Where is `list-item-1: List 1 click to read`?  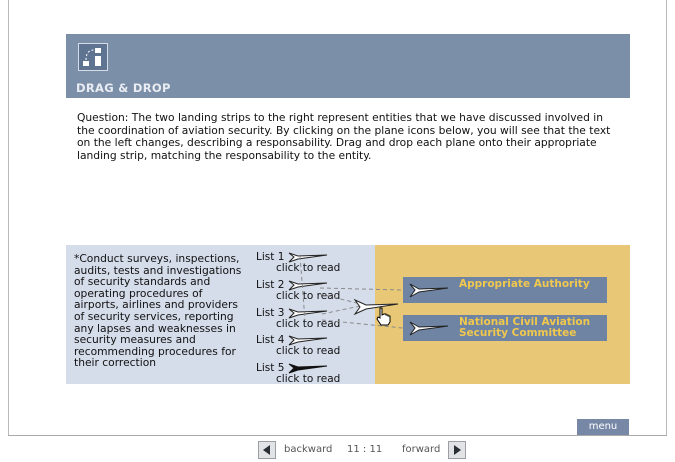
list-item-1: List 1 click to read is located at coordinates (306, 264).